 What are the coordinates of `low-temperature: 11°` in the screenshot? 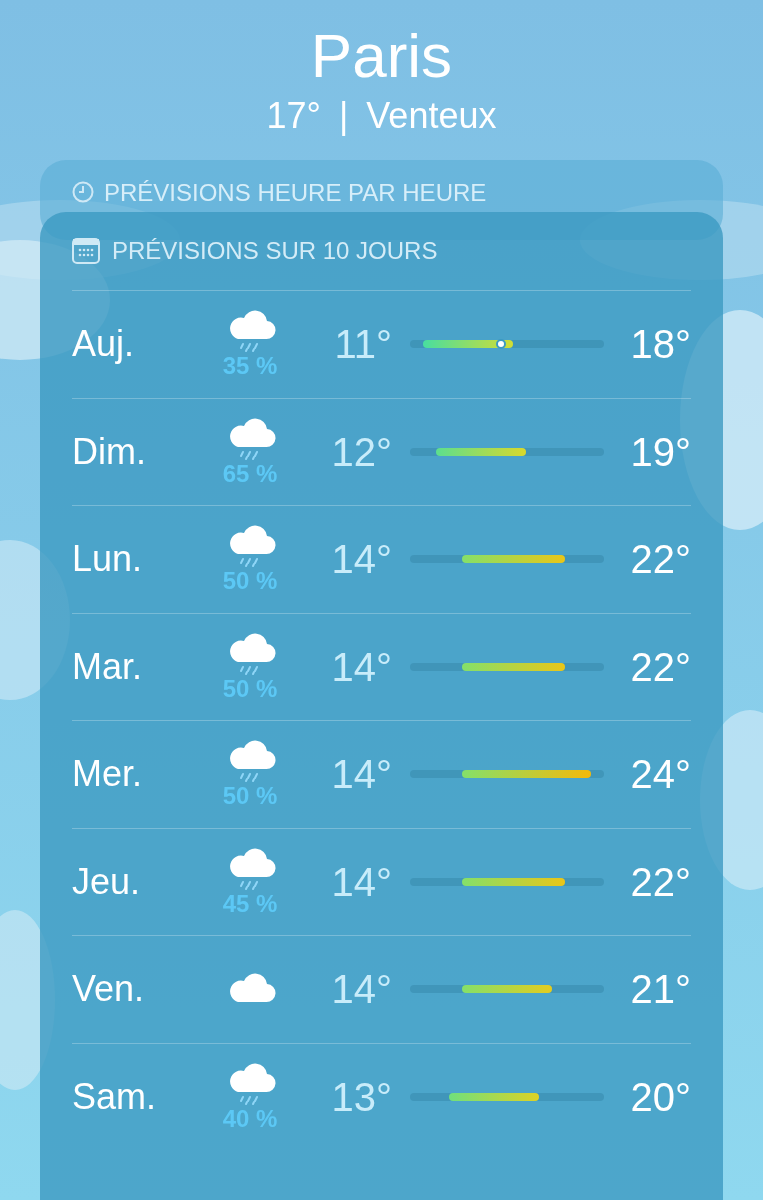 It's located at (362, 344).